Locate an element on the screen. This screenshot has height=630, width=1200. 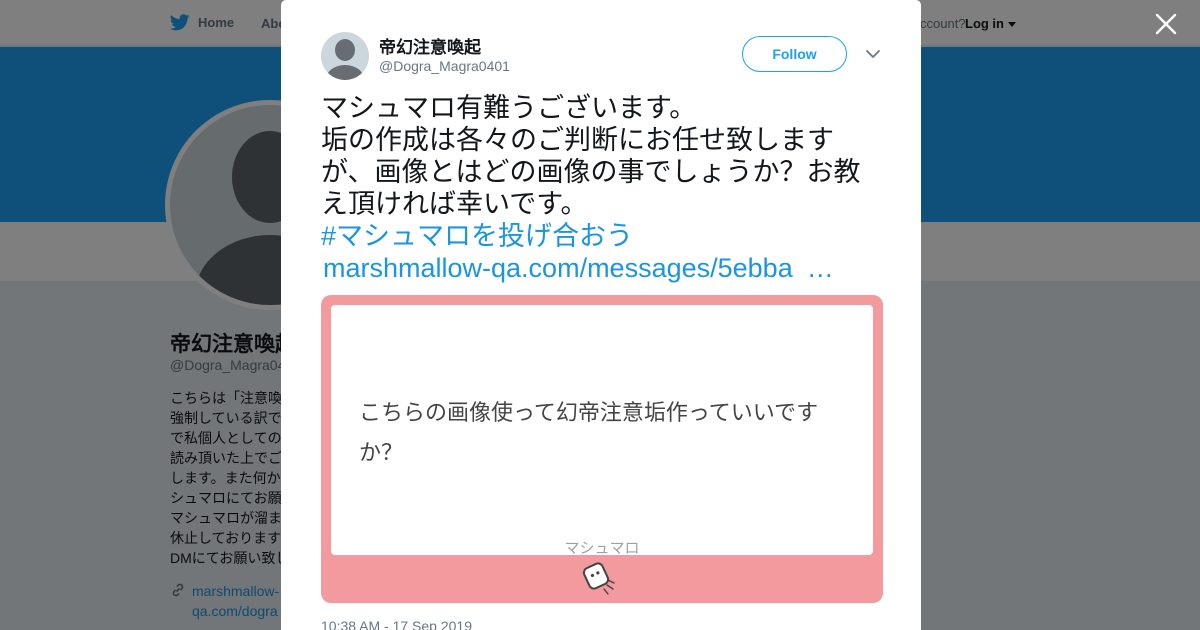
follow-button: Follow is located at coordinates (794, 54).